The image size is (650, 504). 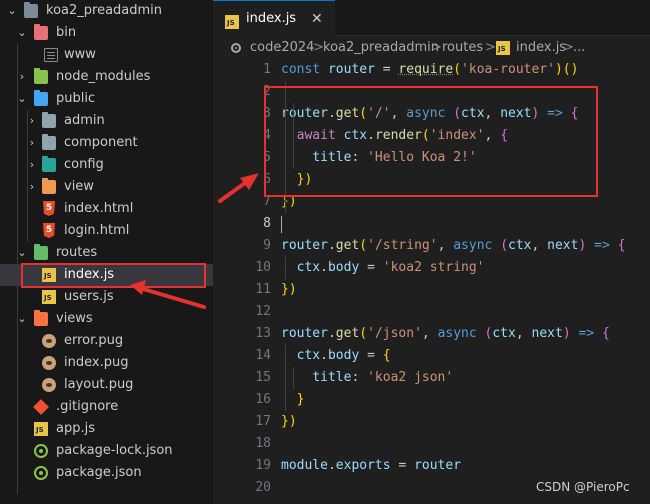 I want to click on tree-item-label: layout.pug, so click(x=99, y=384).